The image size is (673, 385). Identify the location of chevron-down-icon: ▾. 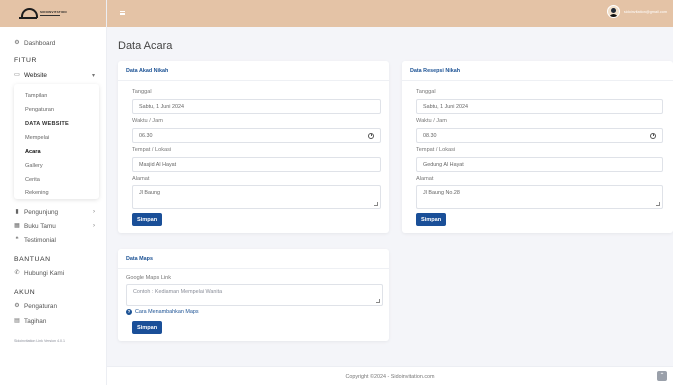
(93, 75).